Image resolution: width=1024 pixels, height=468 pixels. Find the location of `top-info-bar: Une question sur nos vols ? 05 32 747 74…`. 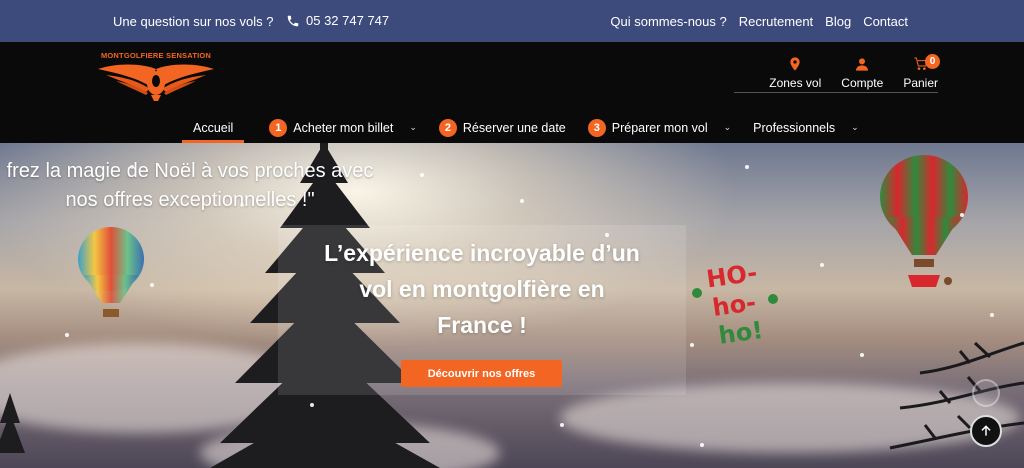

top-info-bar: Une question sur nos vols ? 05 32 747 74… is located at coordinates (512, 21).